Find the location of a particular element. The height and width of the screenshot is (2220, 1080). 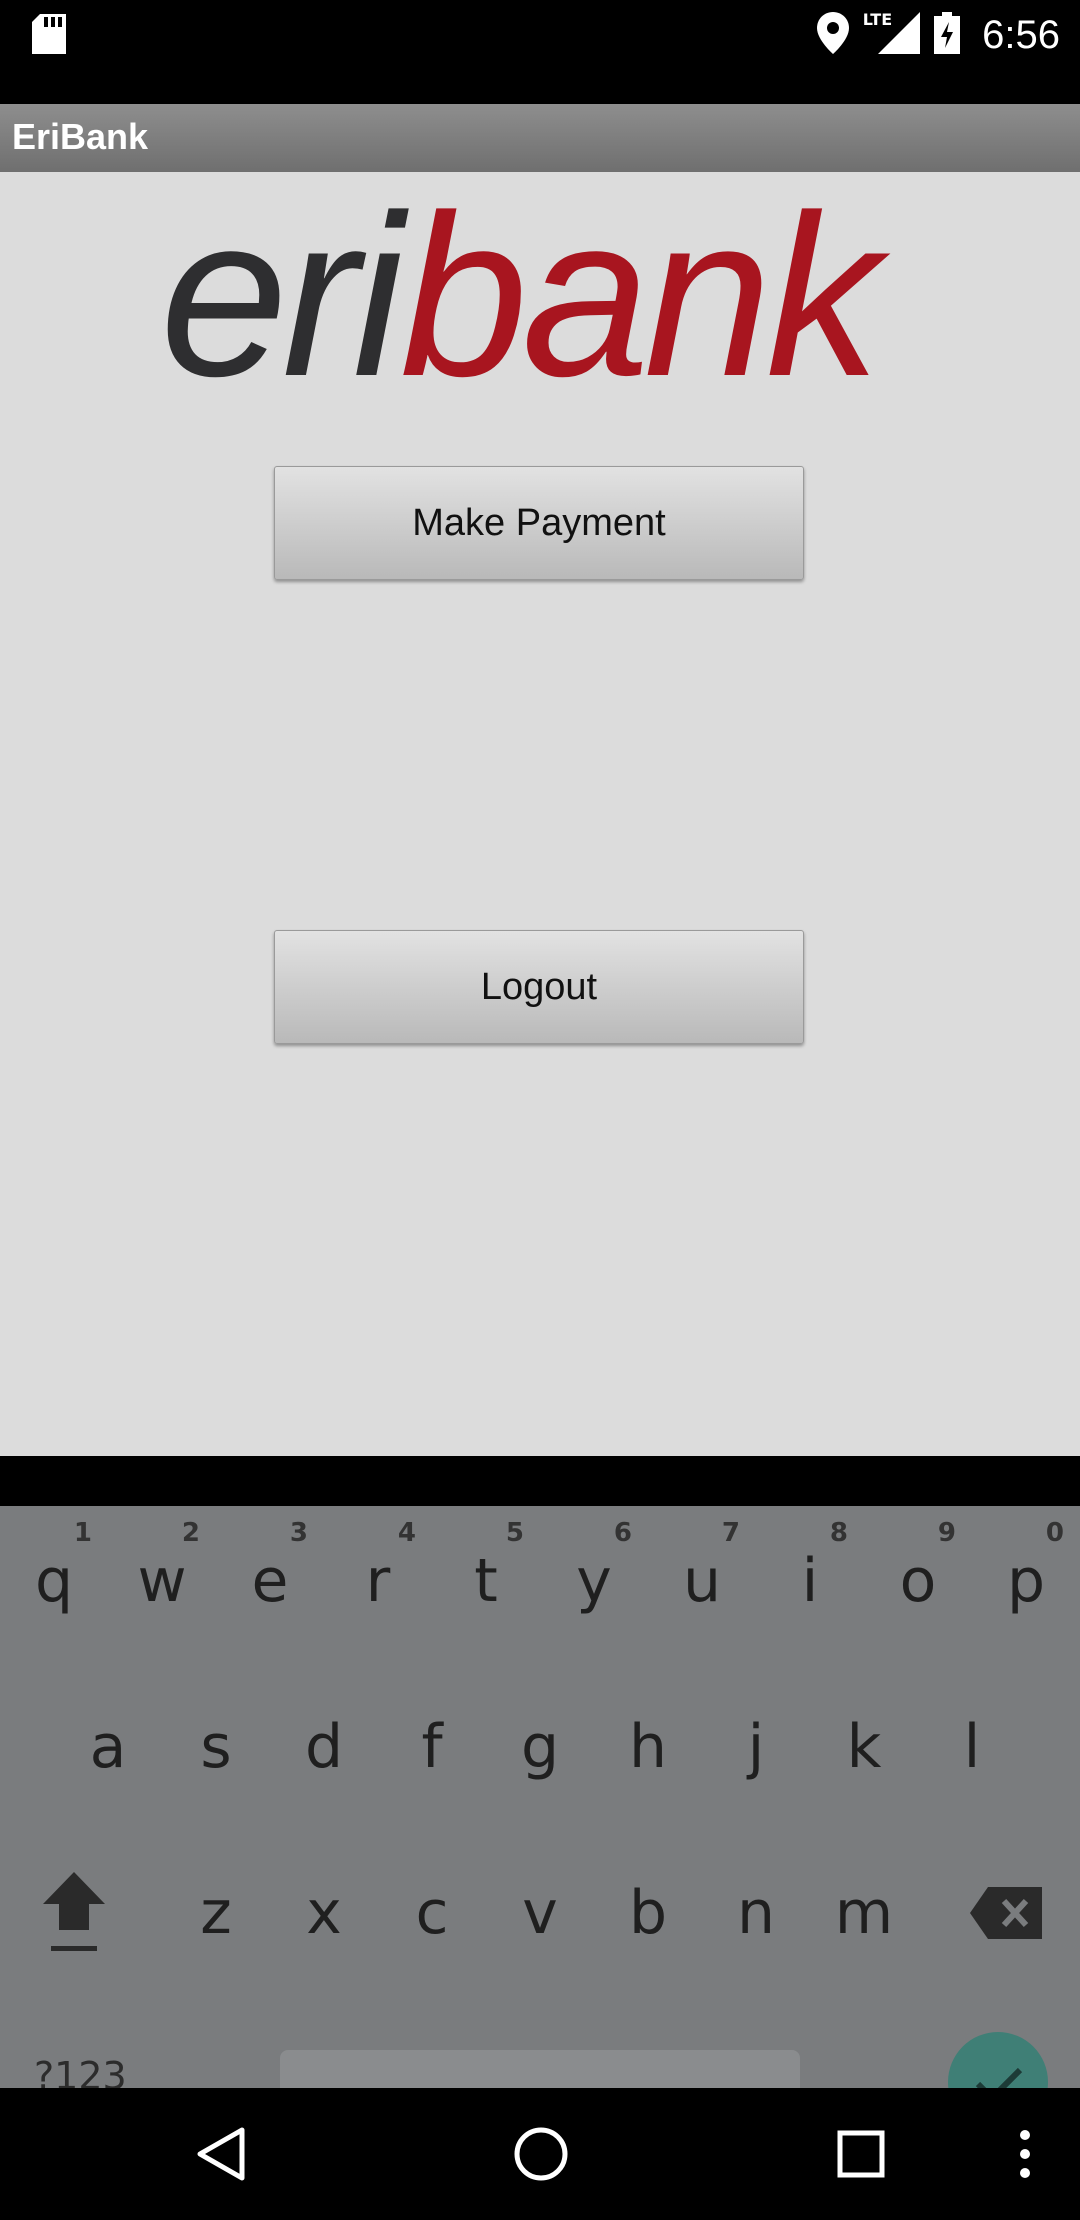

key-label: i is located at coordinates (810, 1581).